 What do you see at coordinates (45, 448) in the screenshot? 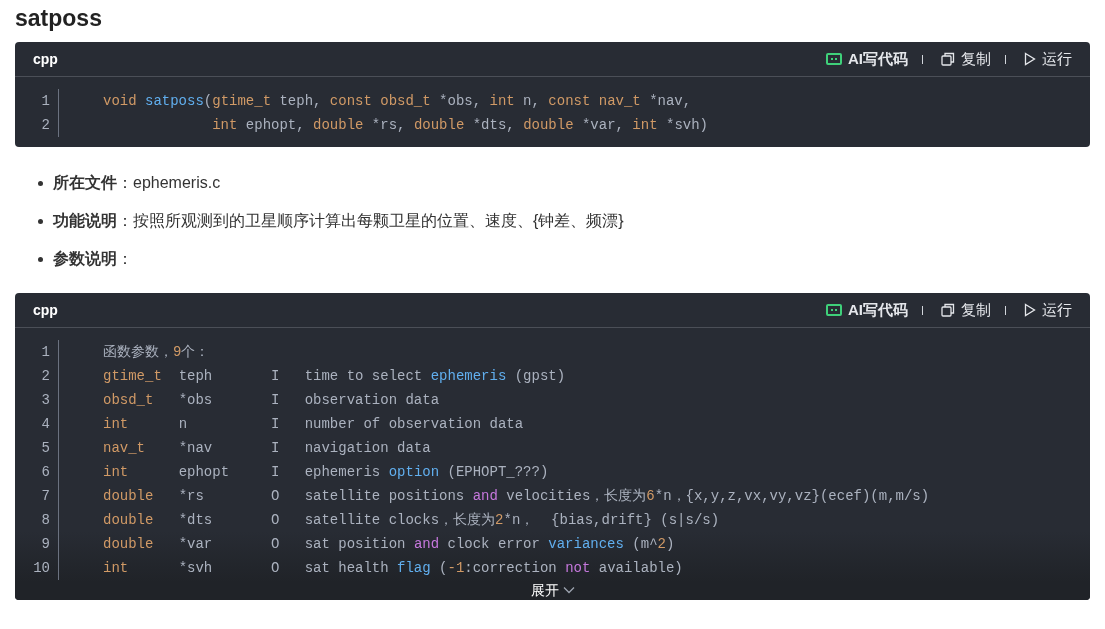
I see `line-number: 5` at bounding box center [45, 448].